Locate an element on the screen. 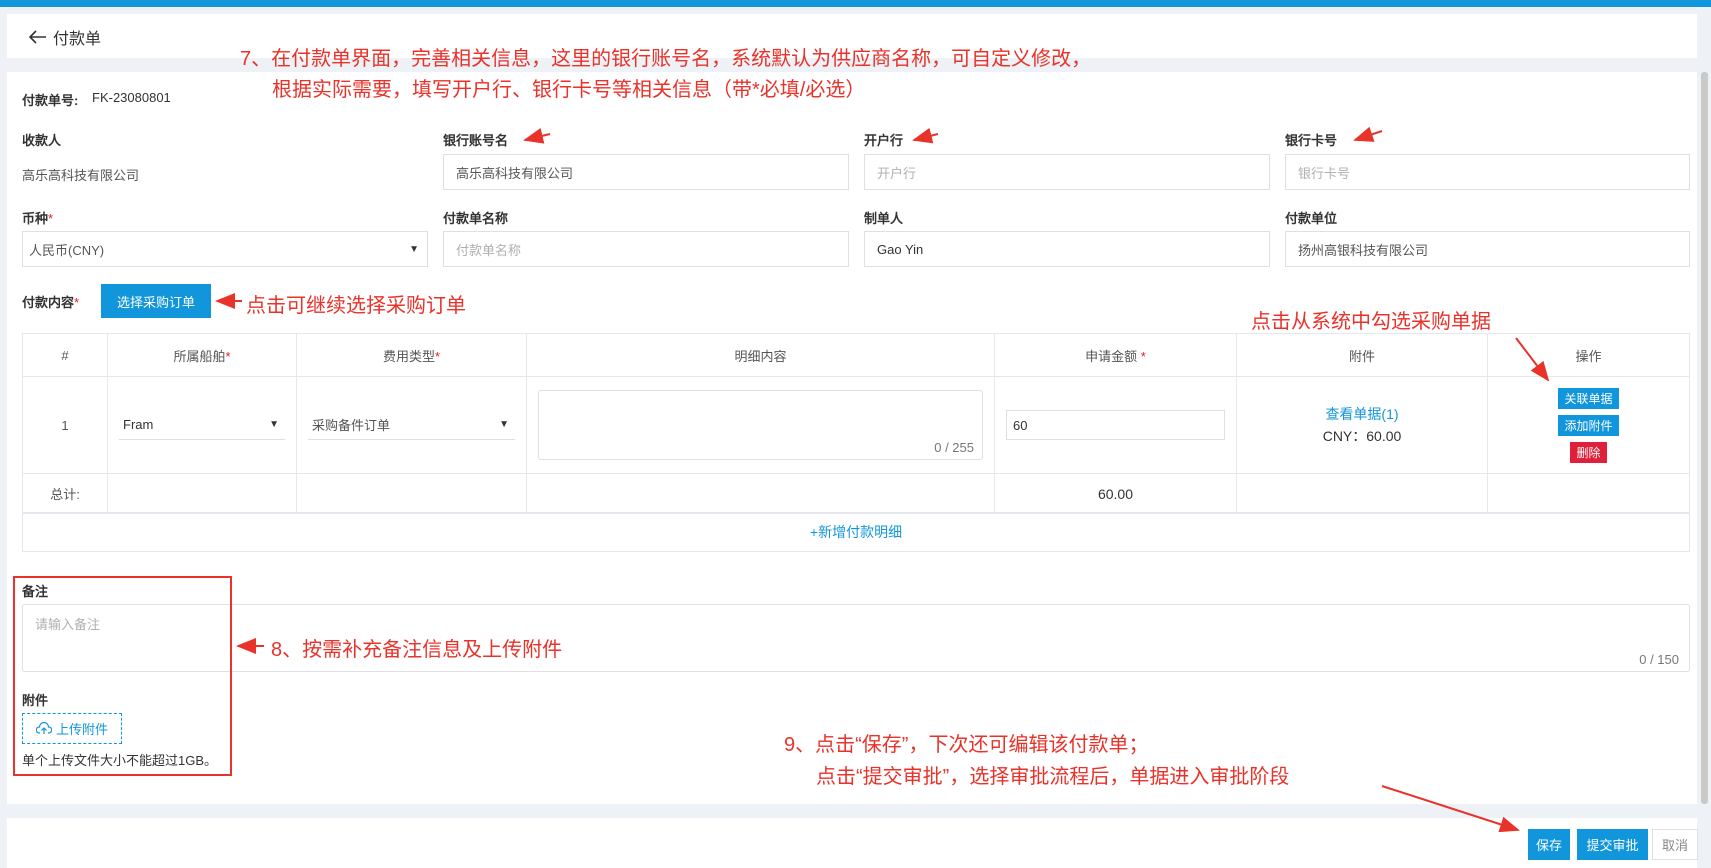 This screenshot has width=1711, height=868. arrow-save is located at coordinates (1450, 809).